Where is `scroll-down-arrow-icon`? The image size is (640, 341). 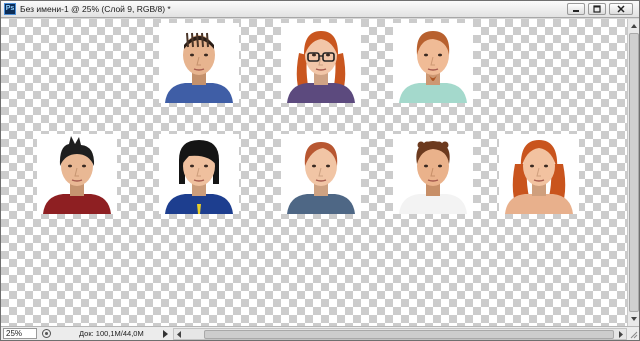 scroll-down-arrow-icon is located at coordinates (634, 319).